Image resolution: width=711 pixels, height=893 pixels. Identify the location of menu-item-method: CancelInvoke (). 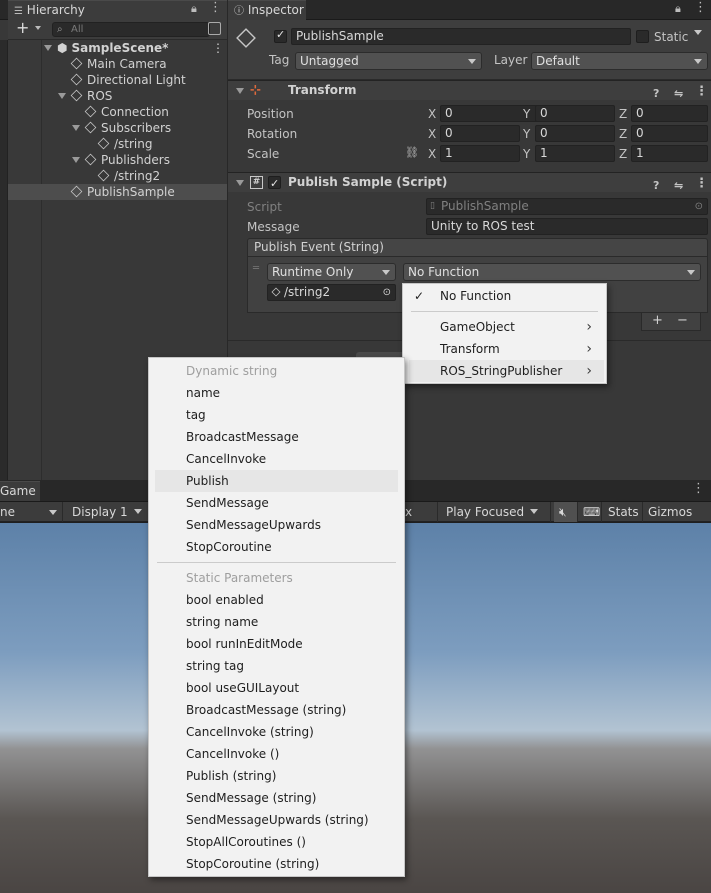
(276, 754).